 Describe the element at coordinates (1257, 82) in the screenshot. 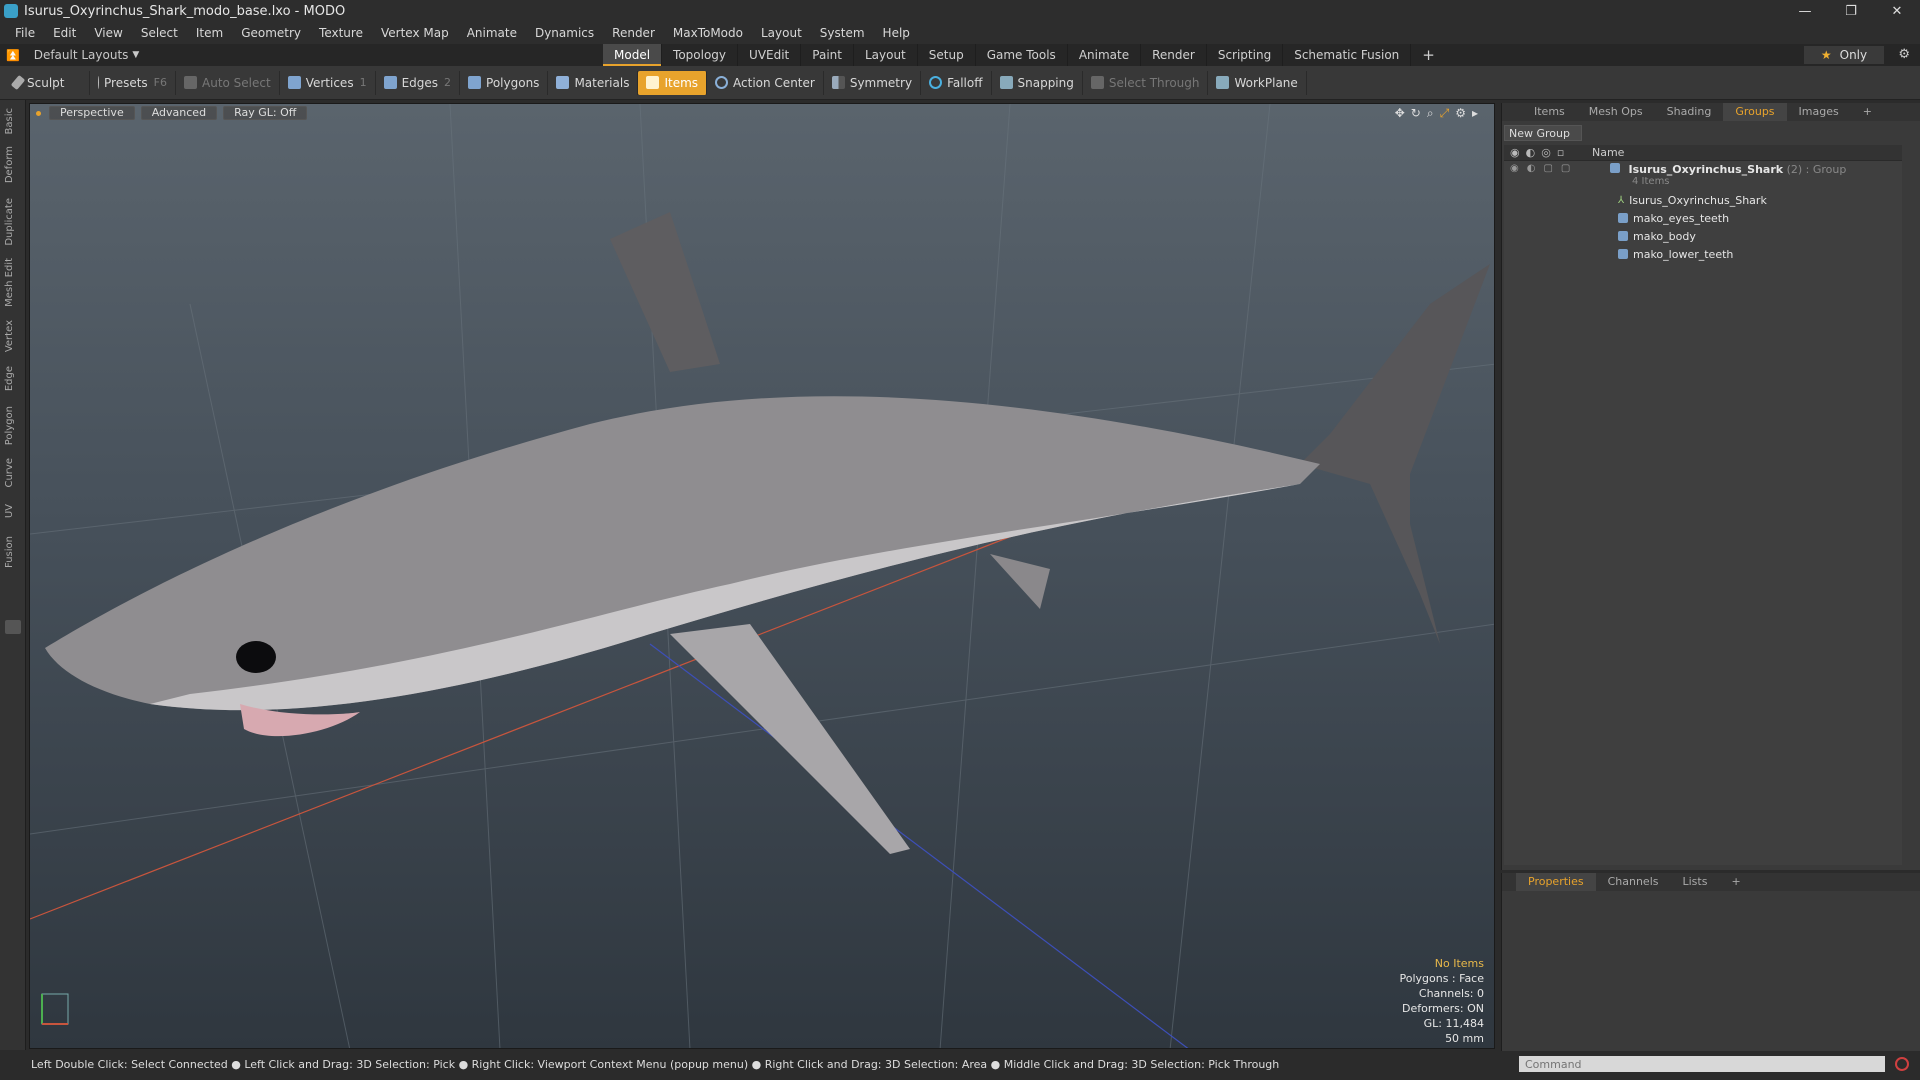

I see `workplane-button: WorkPlane` at that location.